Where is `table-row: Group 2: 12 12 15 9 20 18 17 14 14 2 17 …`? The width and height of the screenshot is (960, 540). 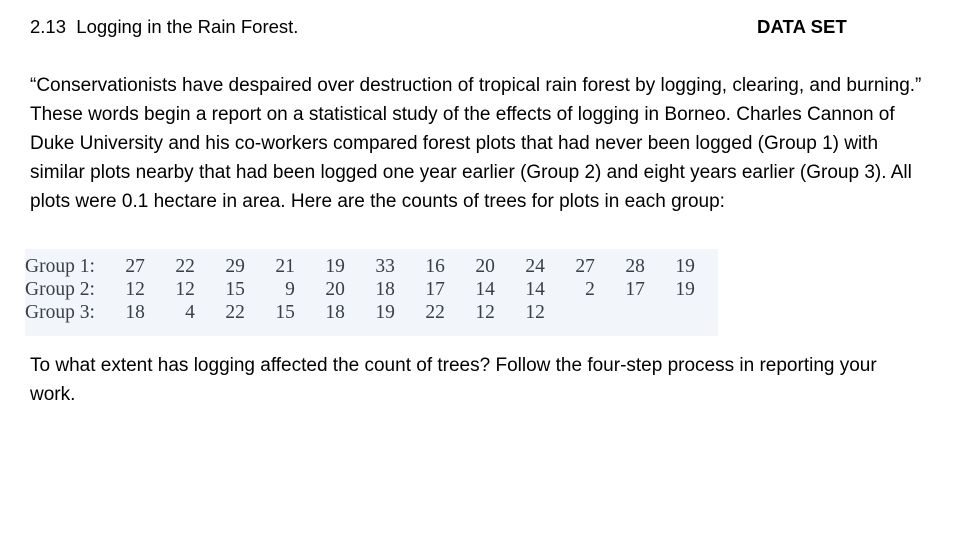
table-row: Group 2: 12 12 15 9 20 18 17 14 14 2 17 … is located at coordinates (360, 289).